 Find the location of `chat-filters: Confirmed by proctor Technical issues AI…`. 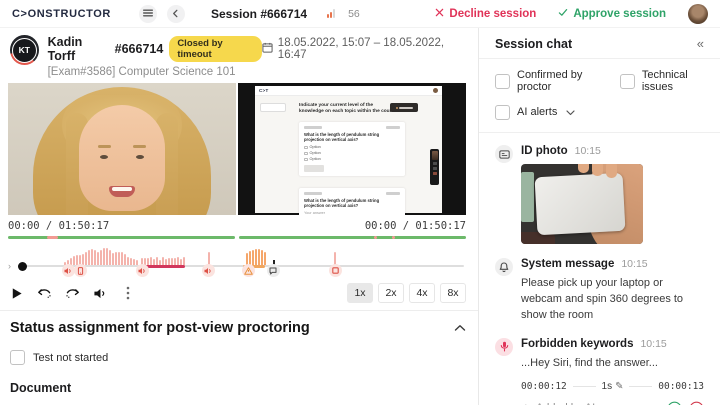

chat-filters: Confirmed by proctor Technical issues AI… is located at coordinates (599, 96).